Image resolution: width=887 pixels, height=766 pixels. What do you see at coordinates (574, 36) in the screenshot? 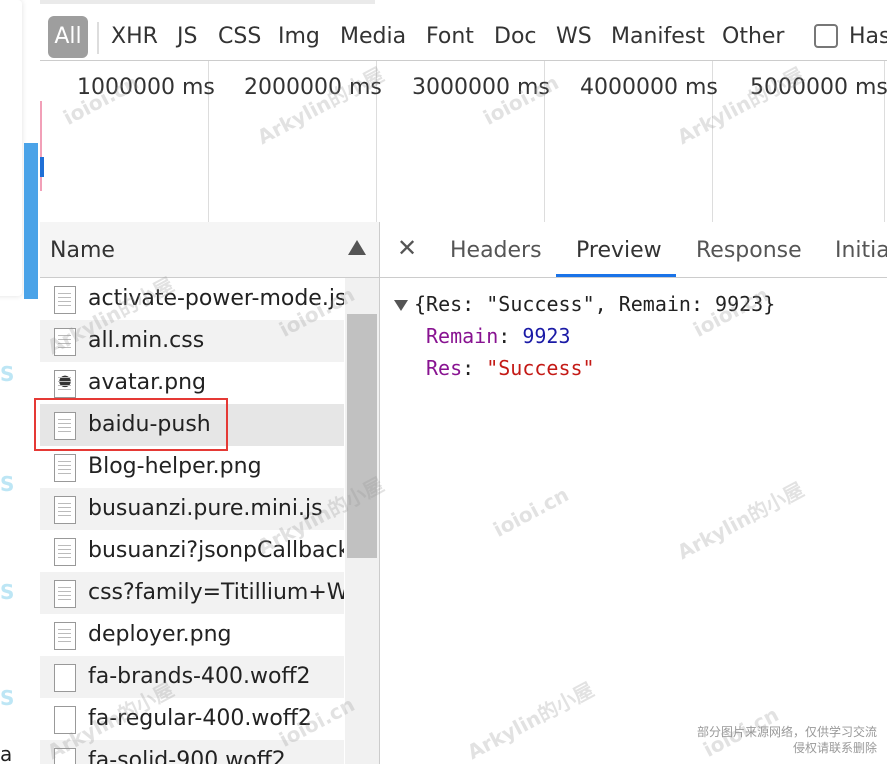
I see `filter-ws-button: WS` at bounding box center [574, 36].